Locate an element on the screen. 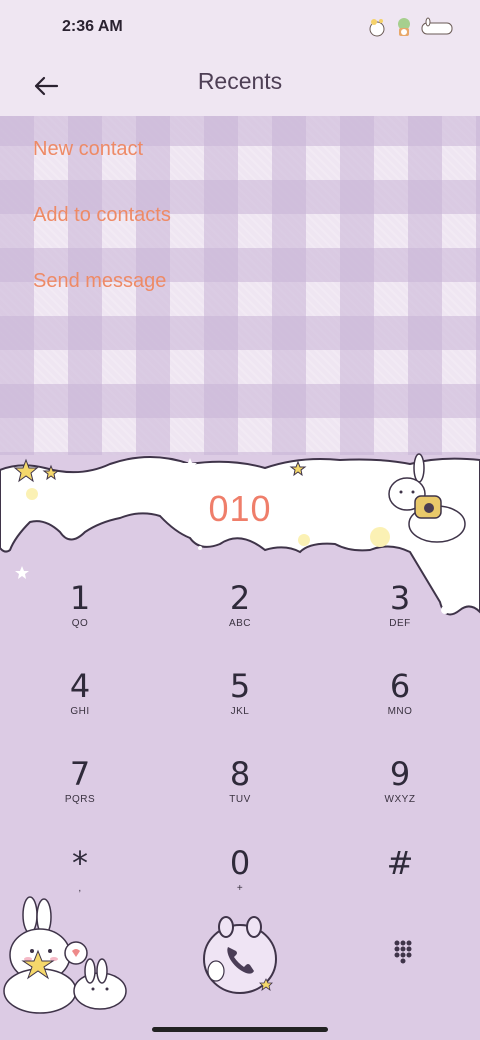 This screenshot has width=480, height=1040. key-digit: 2 is located at coordinates (240, 598).